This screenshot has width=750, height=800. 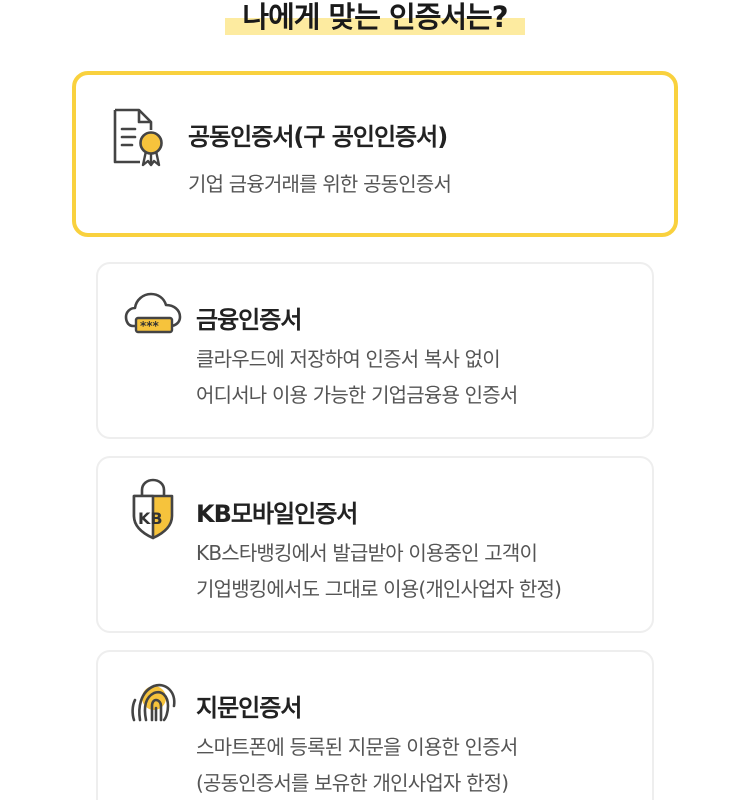 I want to click on fingerprint-icon, so click(x=153, y=702).